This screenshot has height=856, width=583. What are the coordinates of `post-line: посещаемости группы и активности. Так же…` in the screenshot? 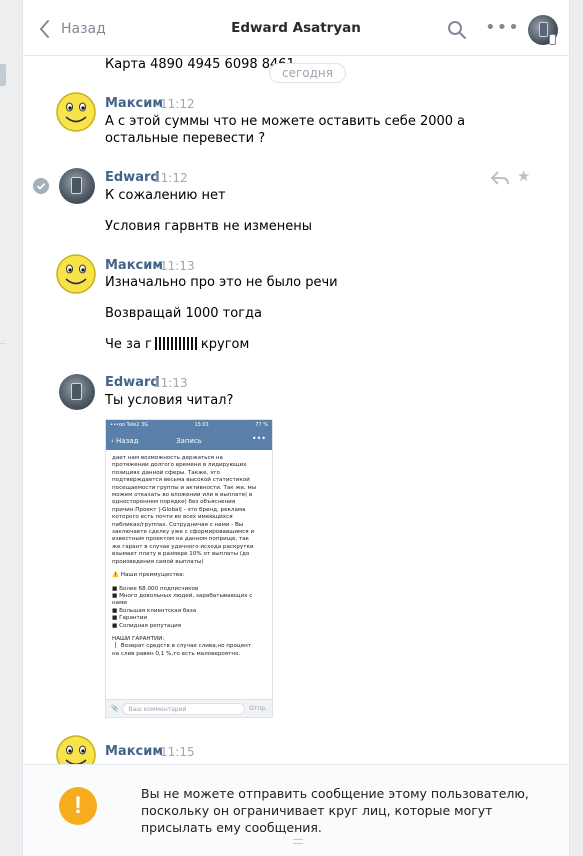 It's located at (184, 487).